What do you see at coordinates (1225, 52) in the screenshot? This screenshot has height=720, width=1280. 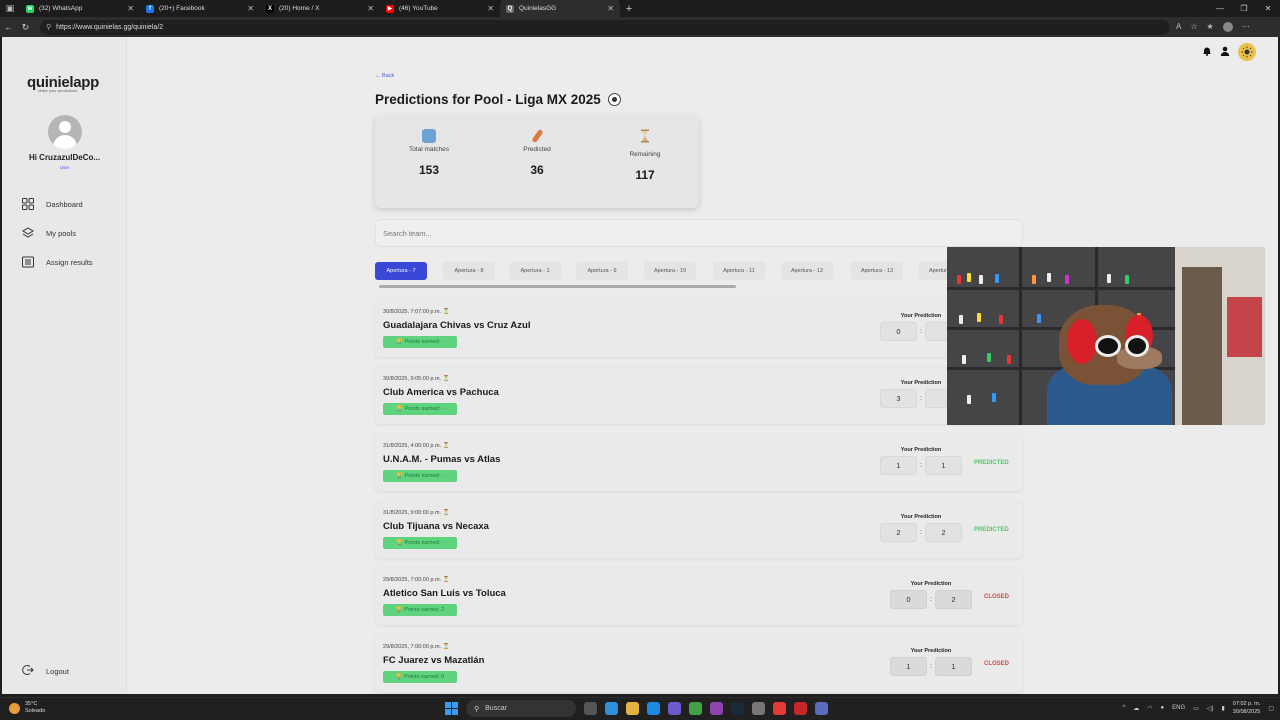 I see `user-icon` at bounding box center [1225, 52].